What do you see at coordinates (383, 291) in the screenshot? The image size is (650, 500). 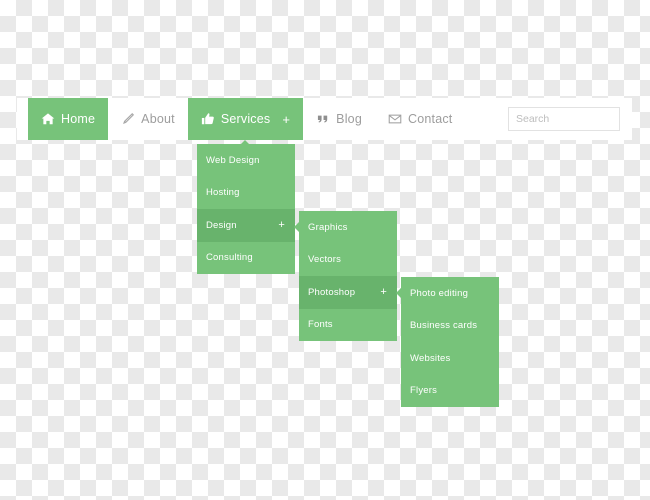 I see `menu-item-photoshop-plus: +` at bounding box center [383, 291].